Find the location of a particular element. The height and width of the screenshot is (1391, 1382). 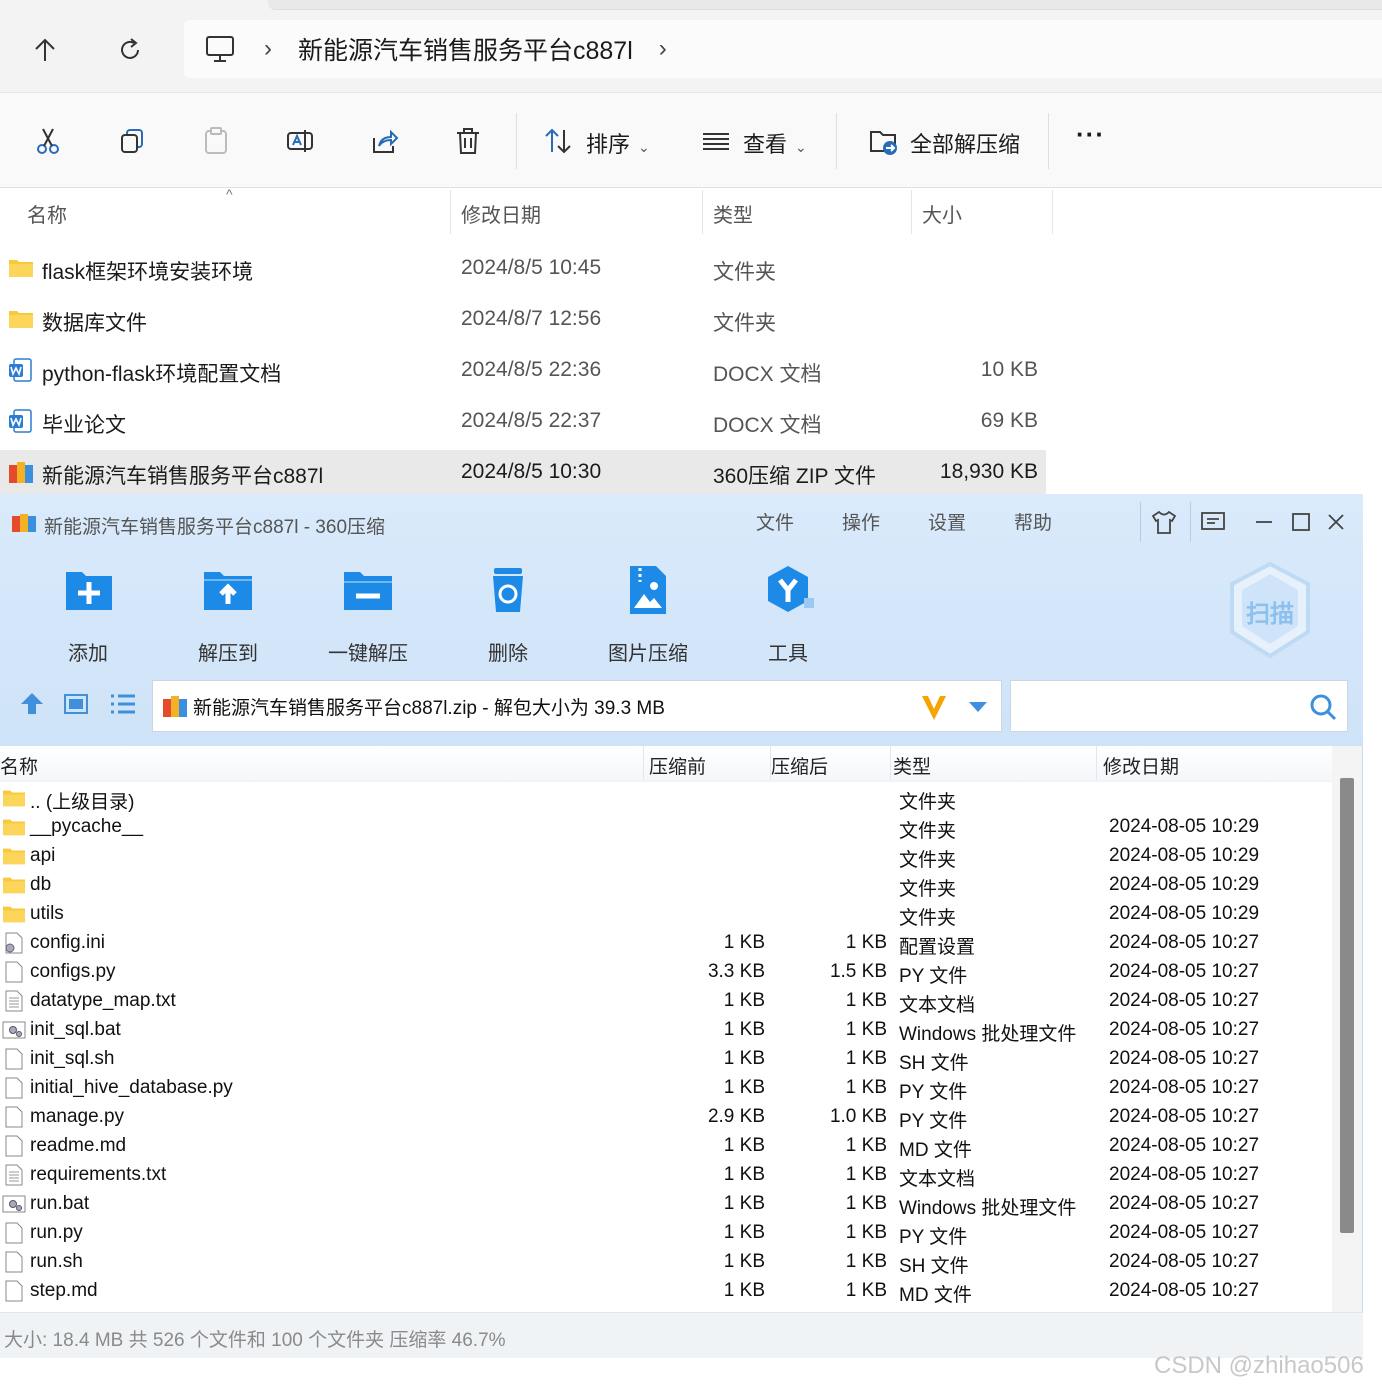

zip-table-row: init_sql.sh 1 KB 1 KB SH 文件 2024-08-05 10:27 is located at coordinates (666, 1059).